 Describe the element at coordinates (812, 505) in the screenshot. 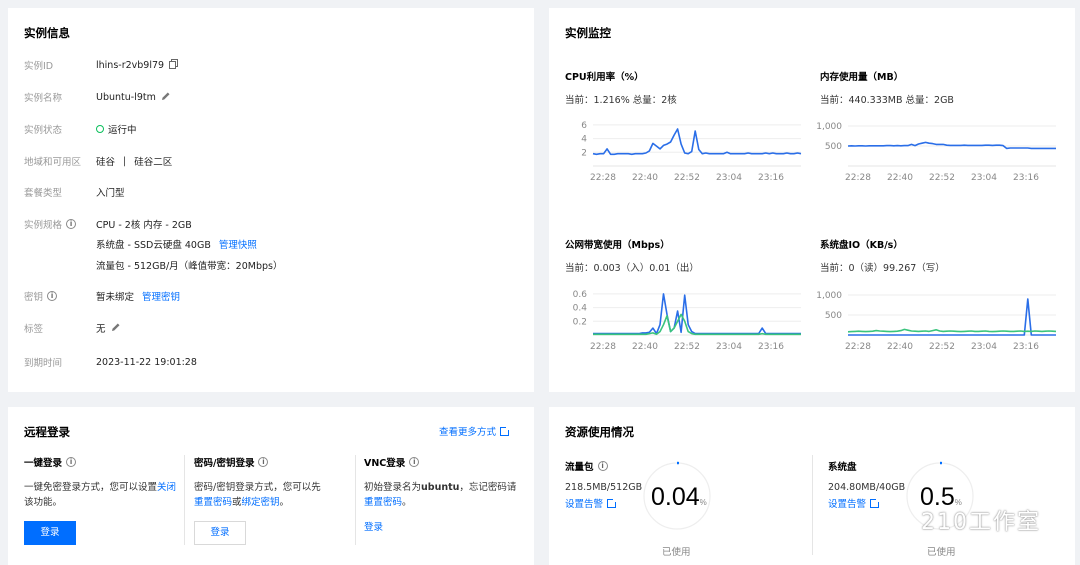

I see `divider` at that location.